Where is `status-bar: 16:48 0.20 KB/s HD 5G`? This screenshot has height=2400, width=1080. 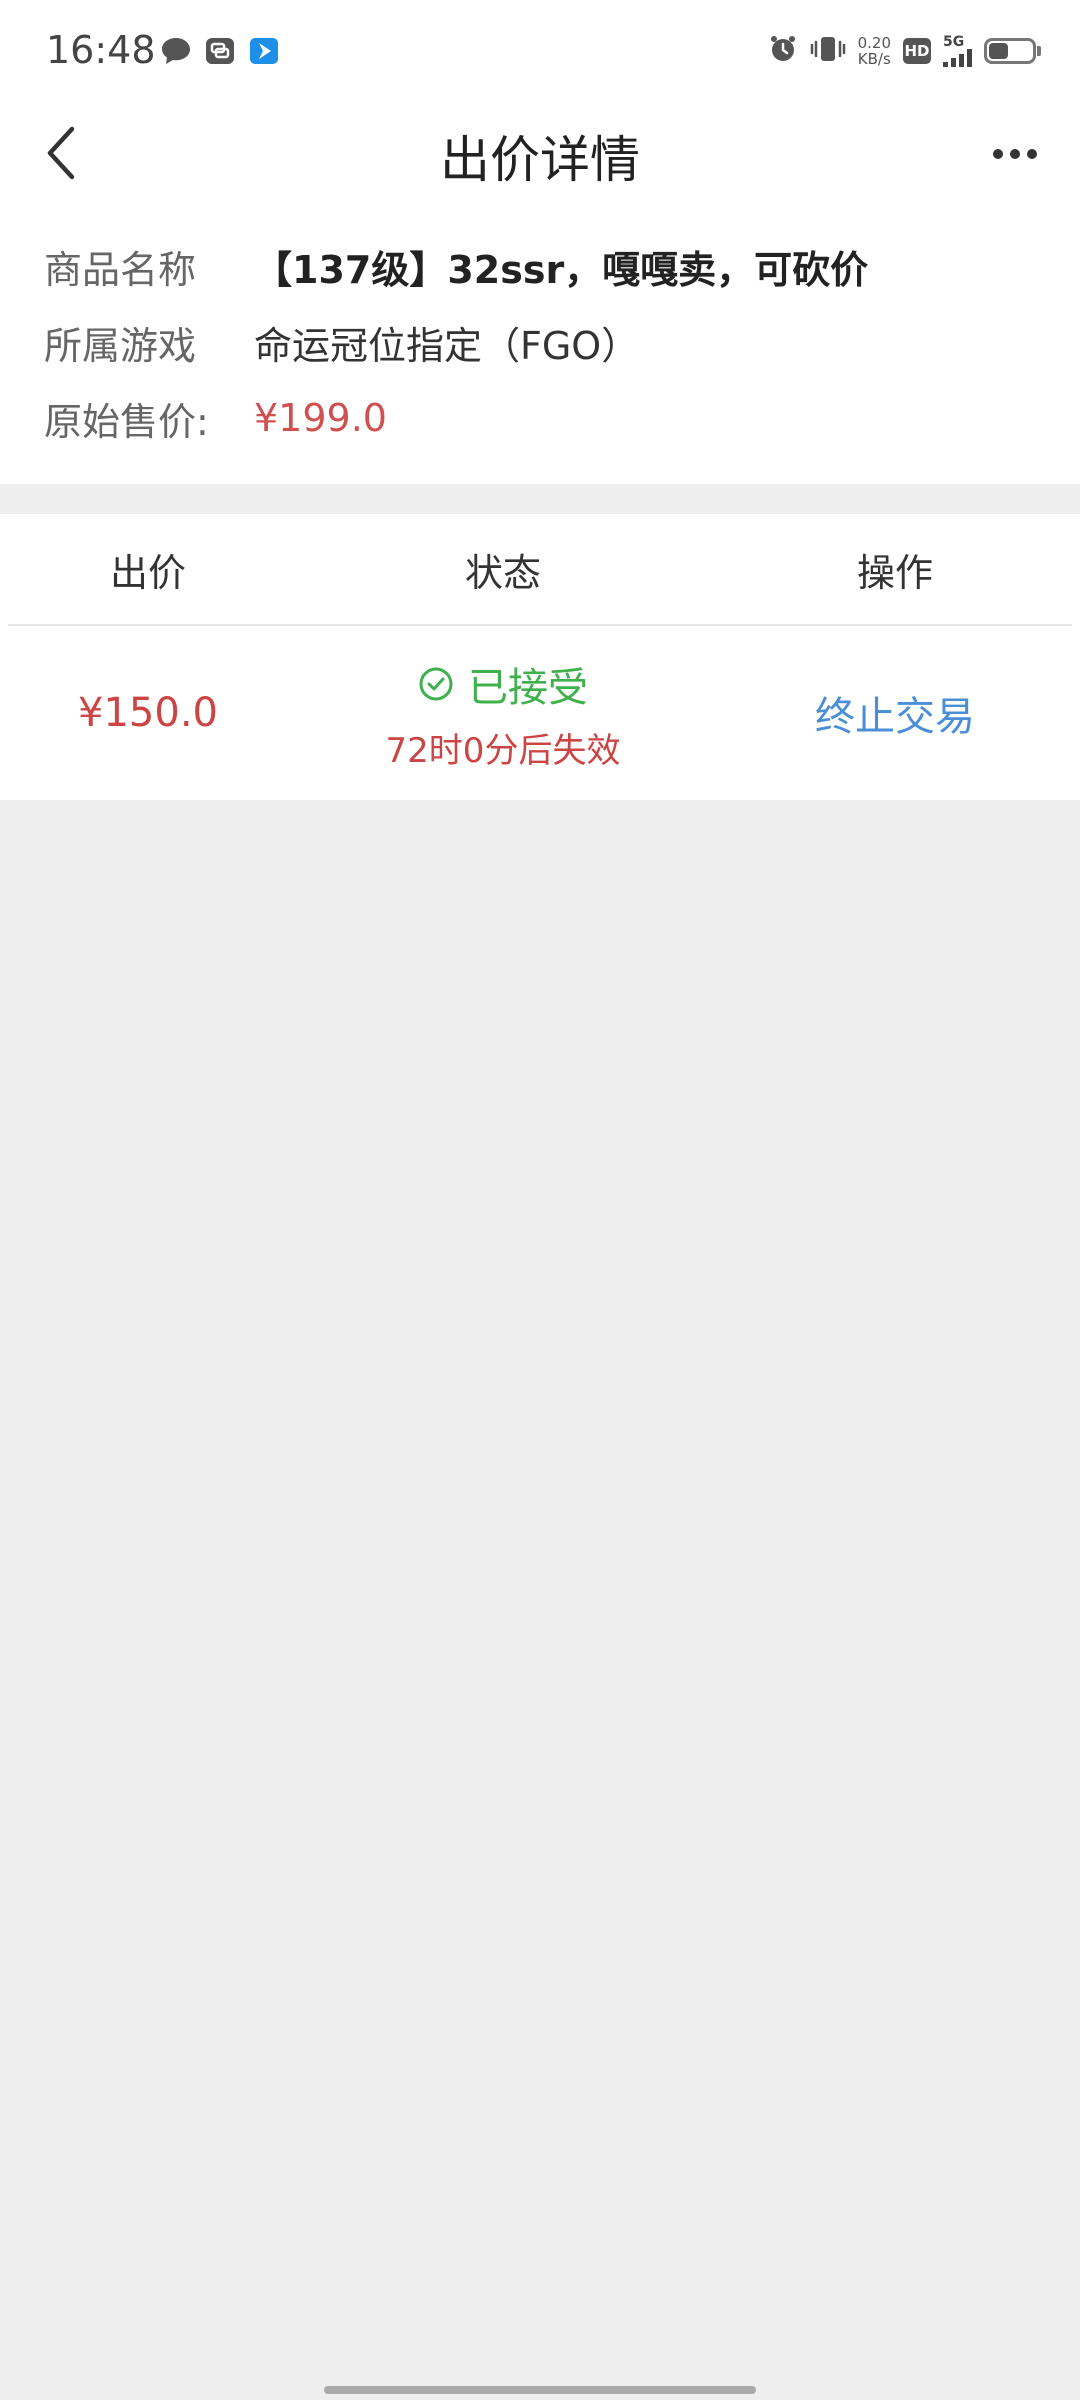
status-bar: 16:48 0.20 KB/s HD 5G is located at coordinates (540, 50).